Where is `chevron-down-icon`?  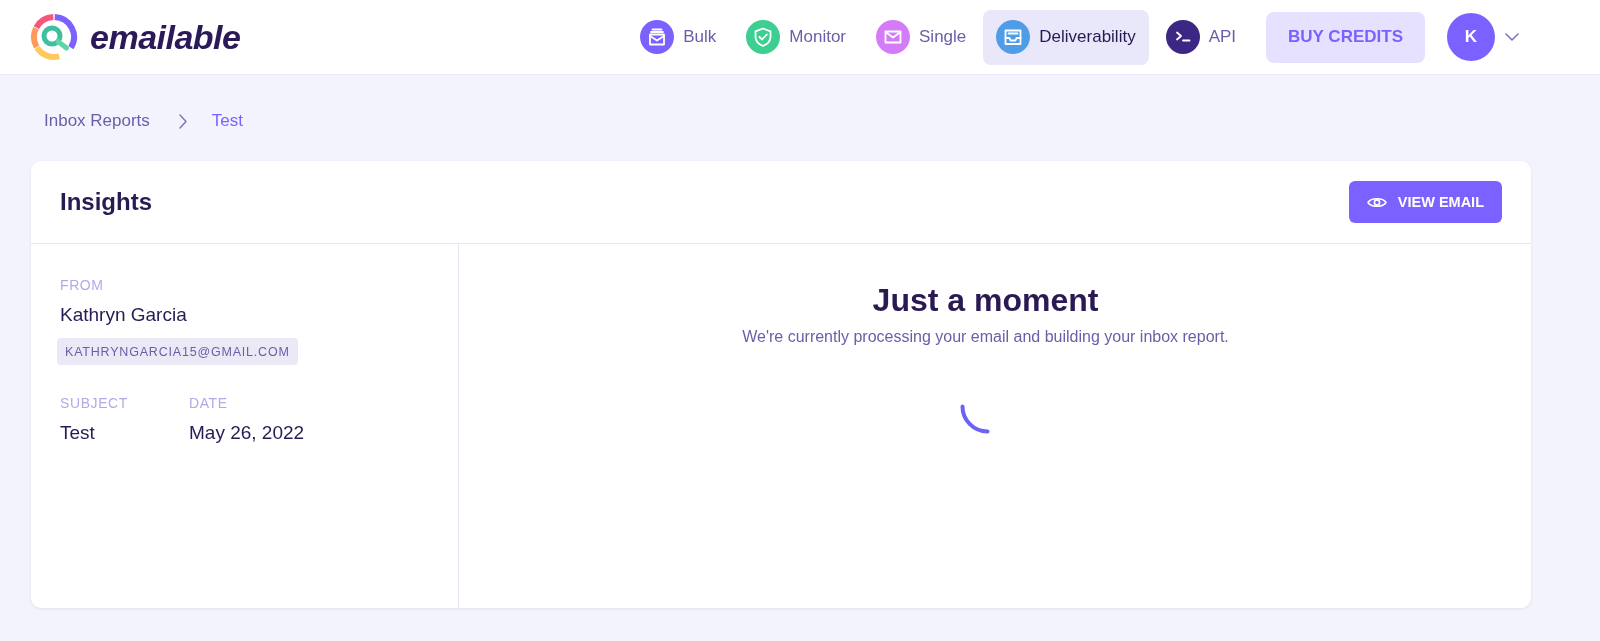 chevron-down-icon is located at coordinates (1512, 37).